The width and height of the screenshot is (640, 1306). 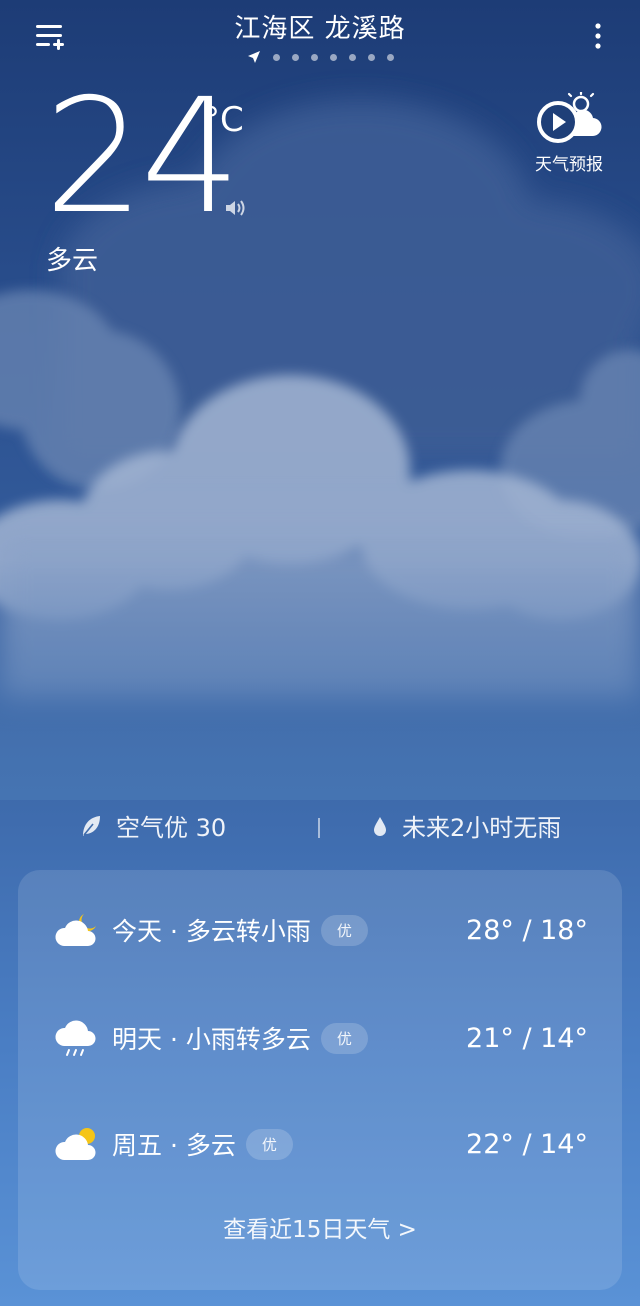 I want to click on forecast-row-today: 今天 · 多云转小雨 优 28° / 18°, so click(x=320, y=930).